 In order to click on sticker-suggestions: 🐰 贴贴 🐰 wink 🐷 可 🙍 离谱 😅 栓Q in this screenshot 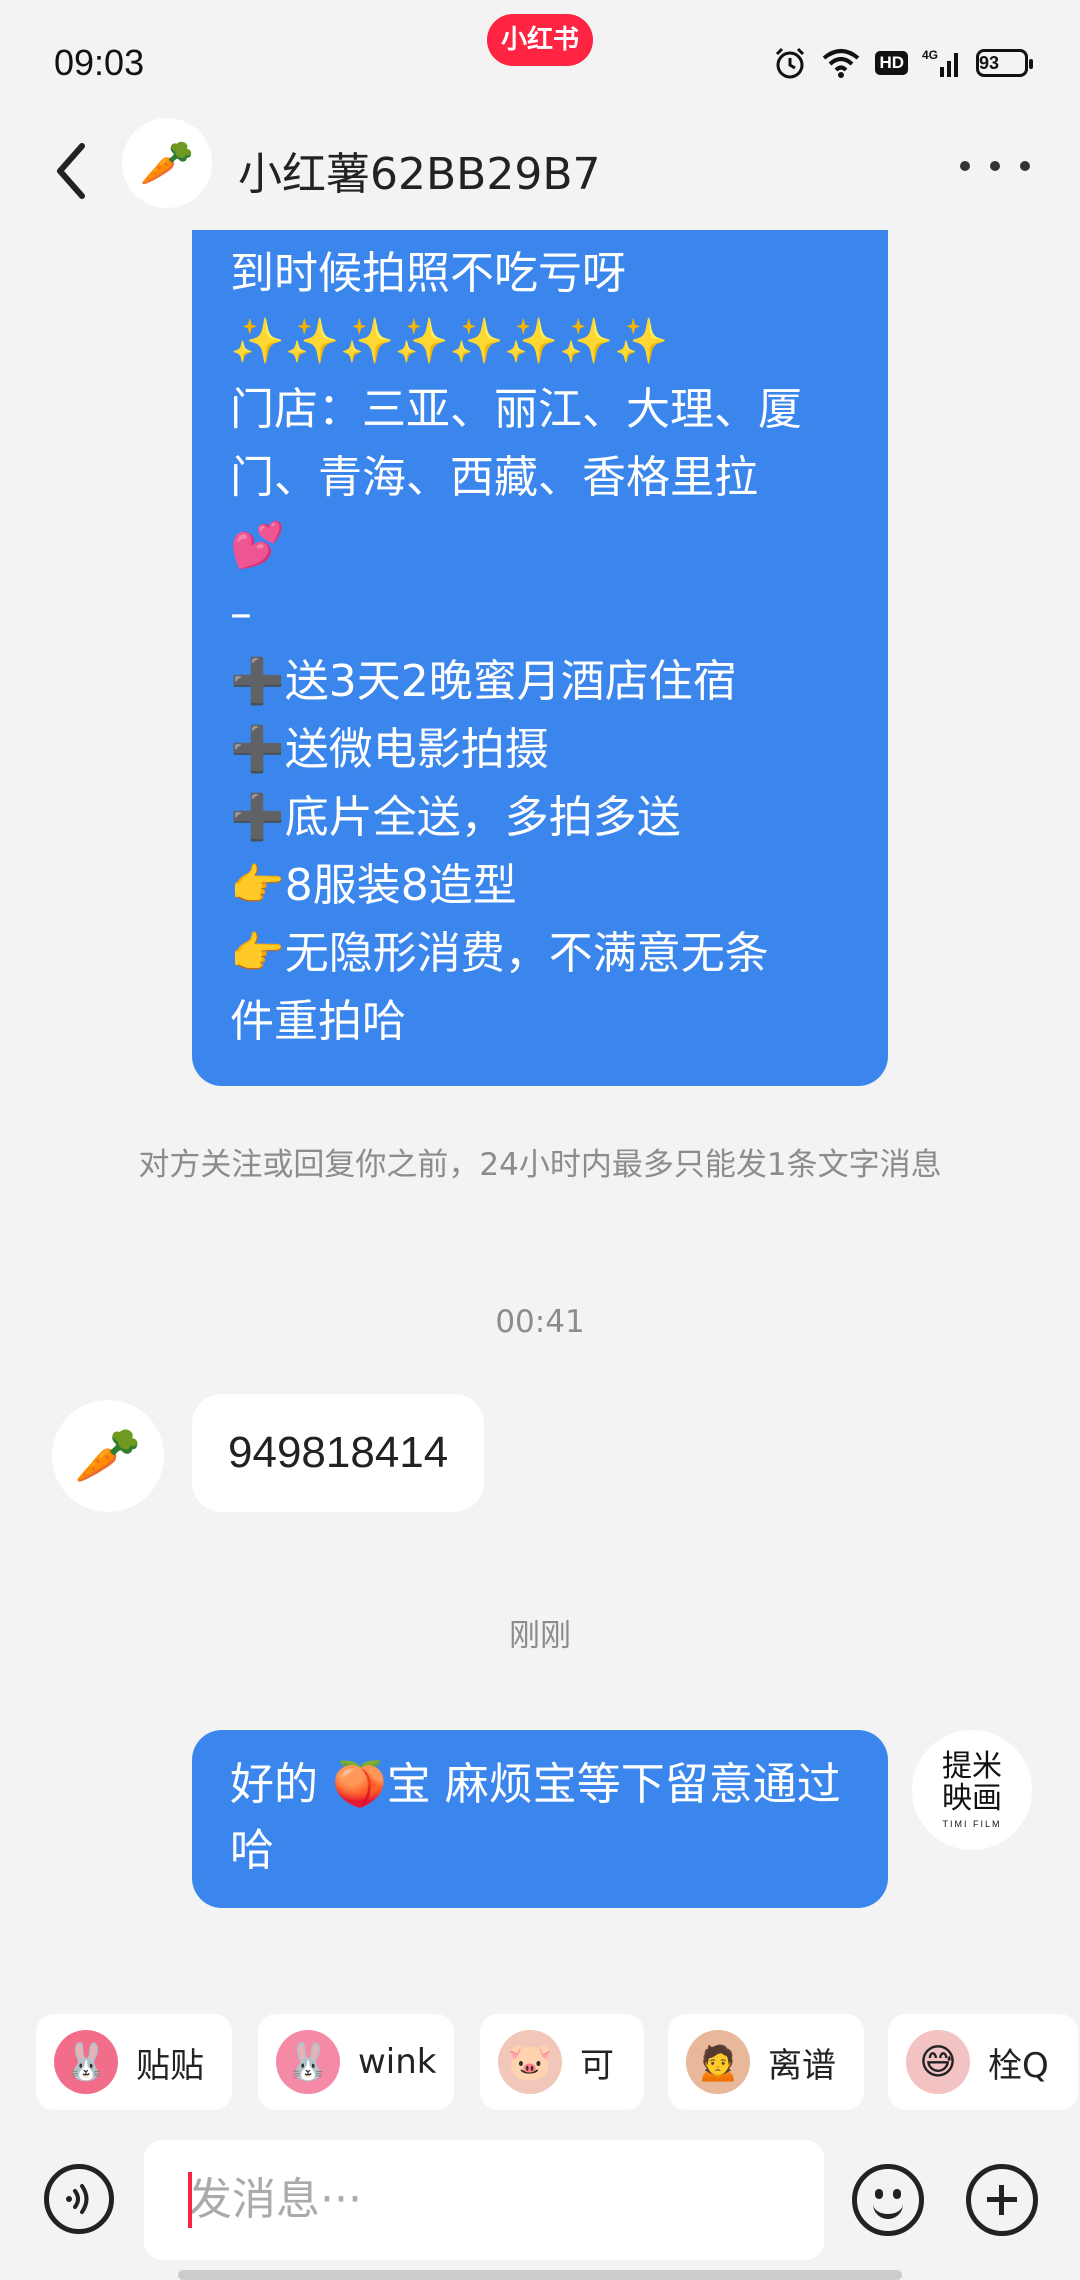, I will do `click(540, 2065)`.